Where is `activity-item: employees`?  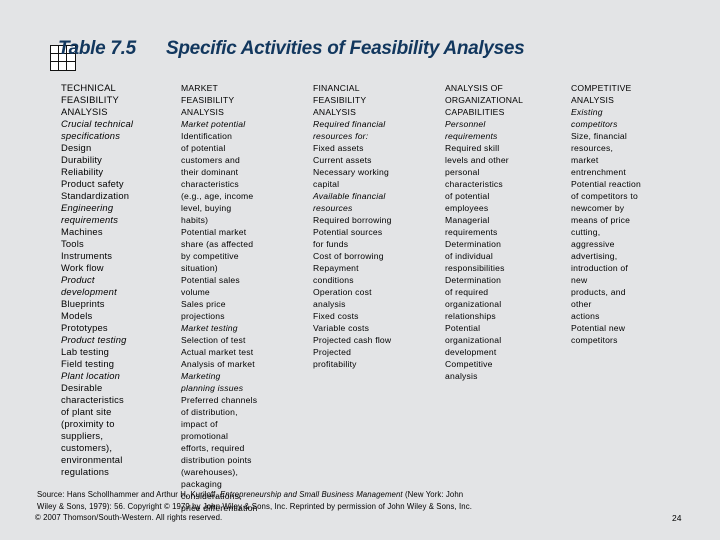 activity-item: employees is located at coordinates (467, 208).